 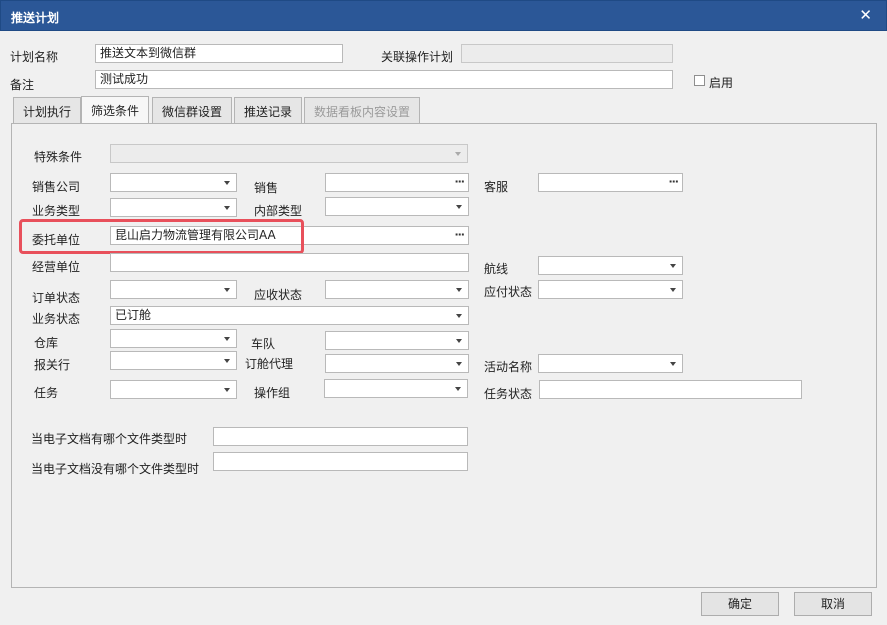 What do you see at coordinates (56, 211) in the screenshot?
I see `business-type-label: 业务类型` at bounding box center [56, 211].